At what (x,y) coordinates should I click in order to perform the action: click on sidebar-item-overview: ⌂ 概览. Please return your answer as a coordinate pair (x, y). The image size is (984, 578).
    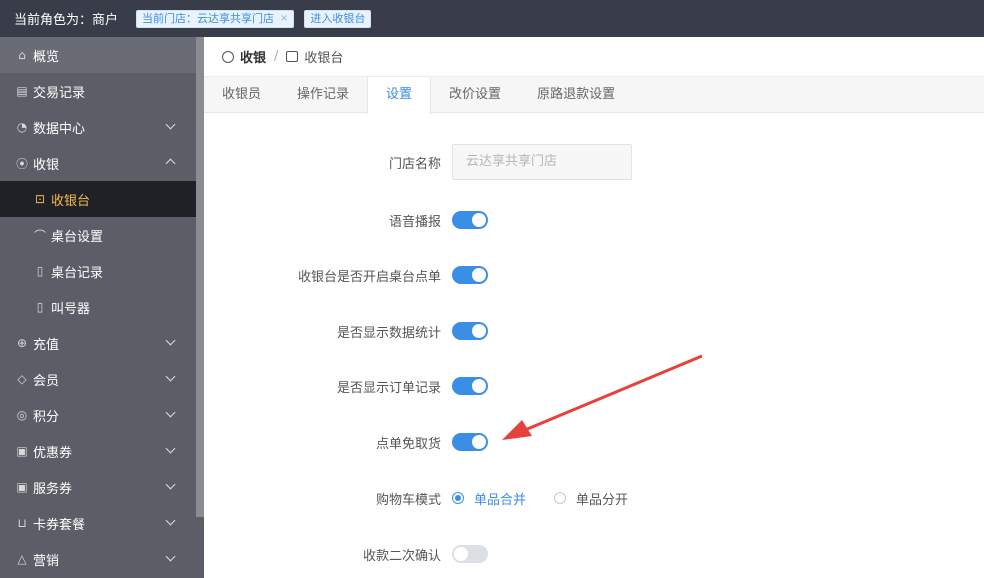
    Looking at the image, I should click on (98, 55).